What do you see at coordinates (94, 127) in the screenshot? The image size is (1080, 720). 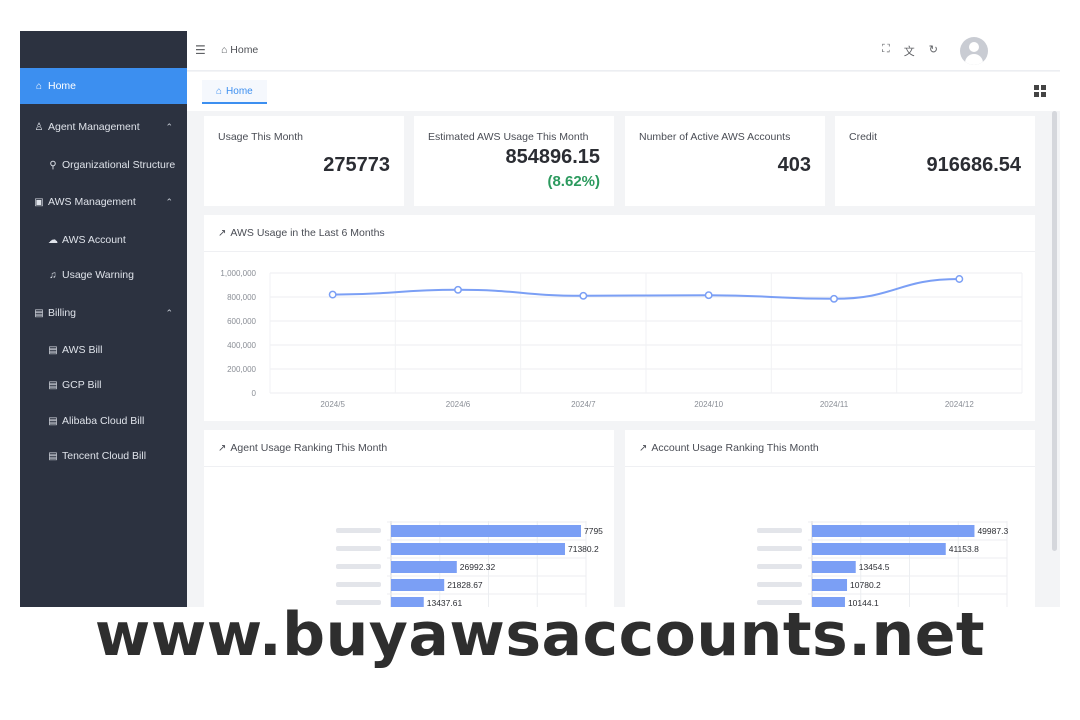 I see `sidebar-item-label: Agent Management` at bounding box center [94, 127].